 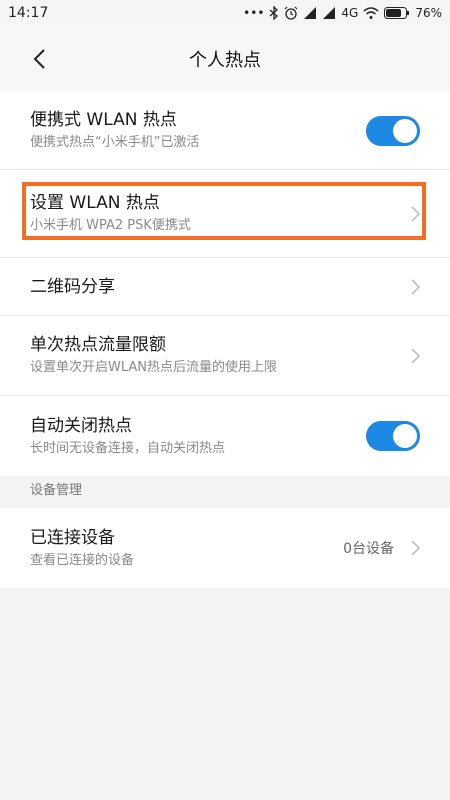 What do you see at coordinates (254, 13) in the screenshot?
I see `notification-dots: •••` at bounding box center [254, 13].